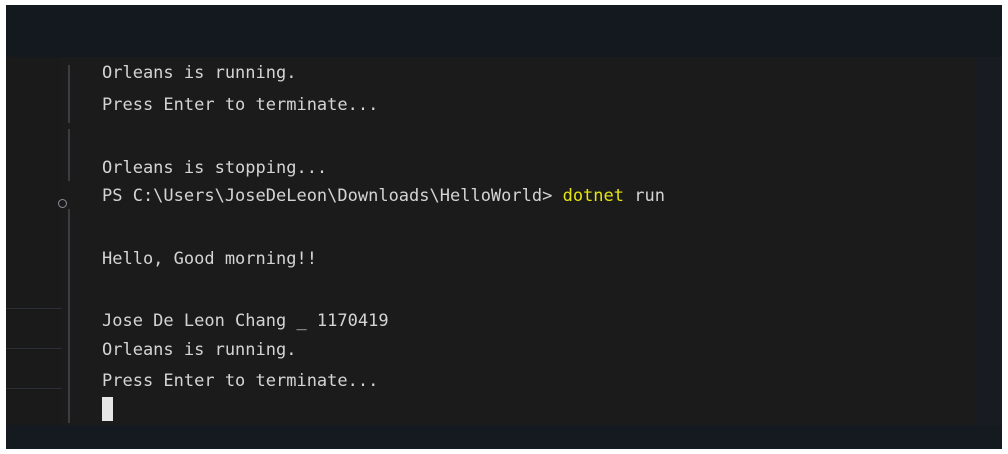 Image resolution: width=1008 pixels, height=454 pixels. What do you see at coordinates (245, 321) in the screenshot?
I see `output-line: Jose De Leon Chang _ 1170419` at bounding box center [245, 321].